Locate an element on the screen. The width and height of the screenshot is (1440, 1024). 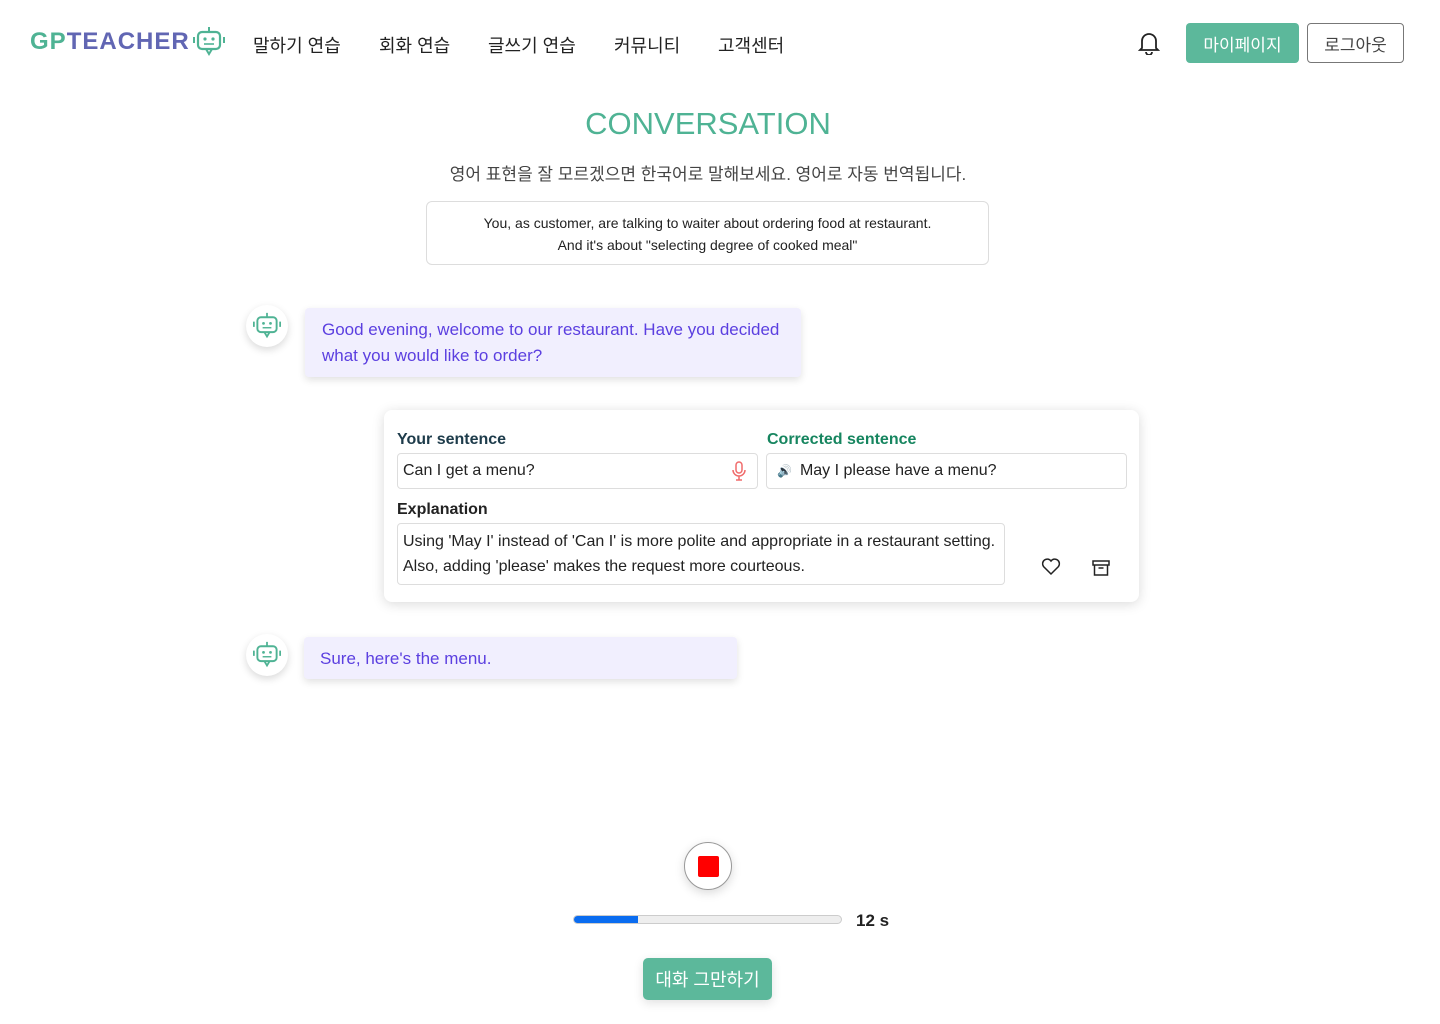
corrected-sentence-label: Corrected sentence is located at coordinates (842, 439).